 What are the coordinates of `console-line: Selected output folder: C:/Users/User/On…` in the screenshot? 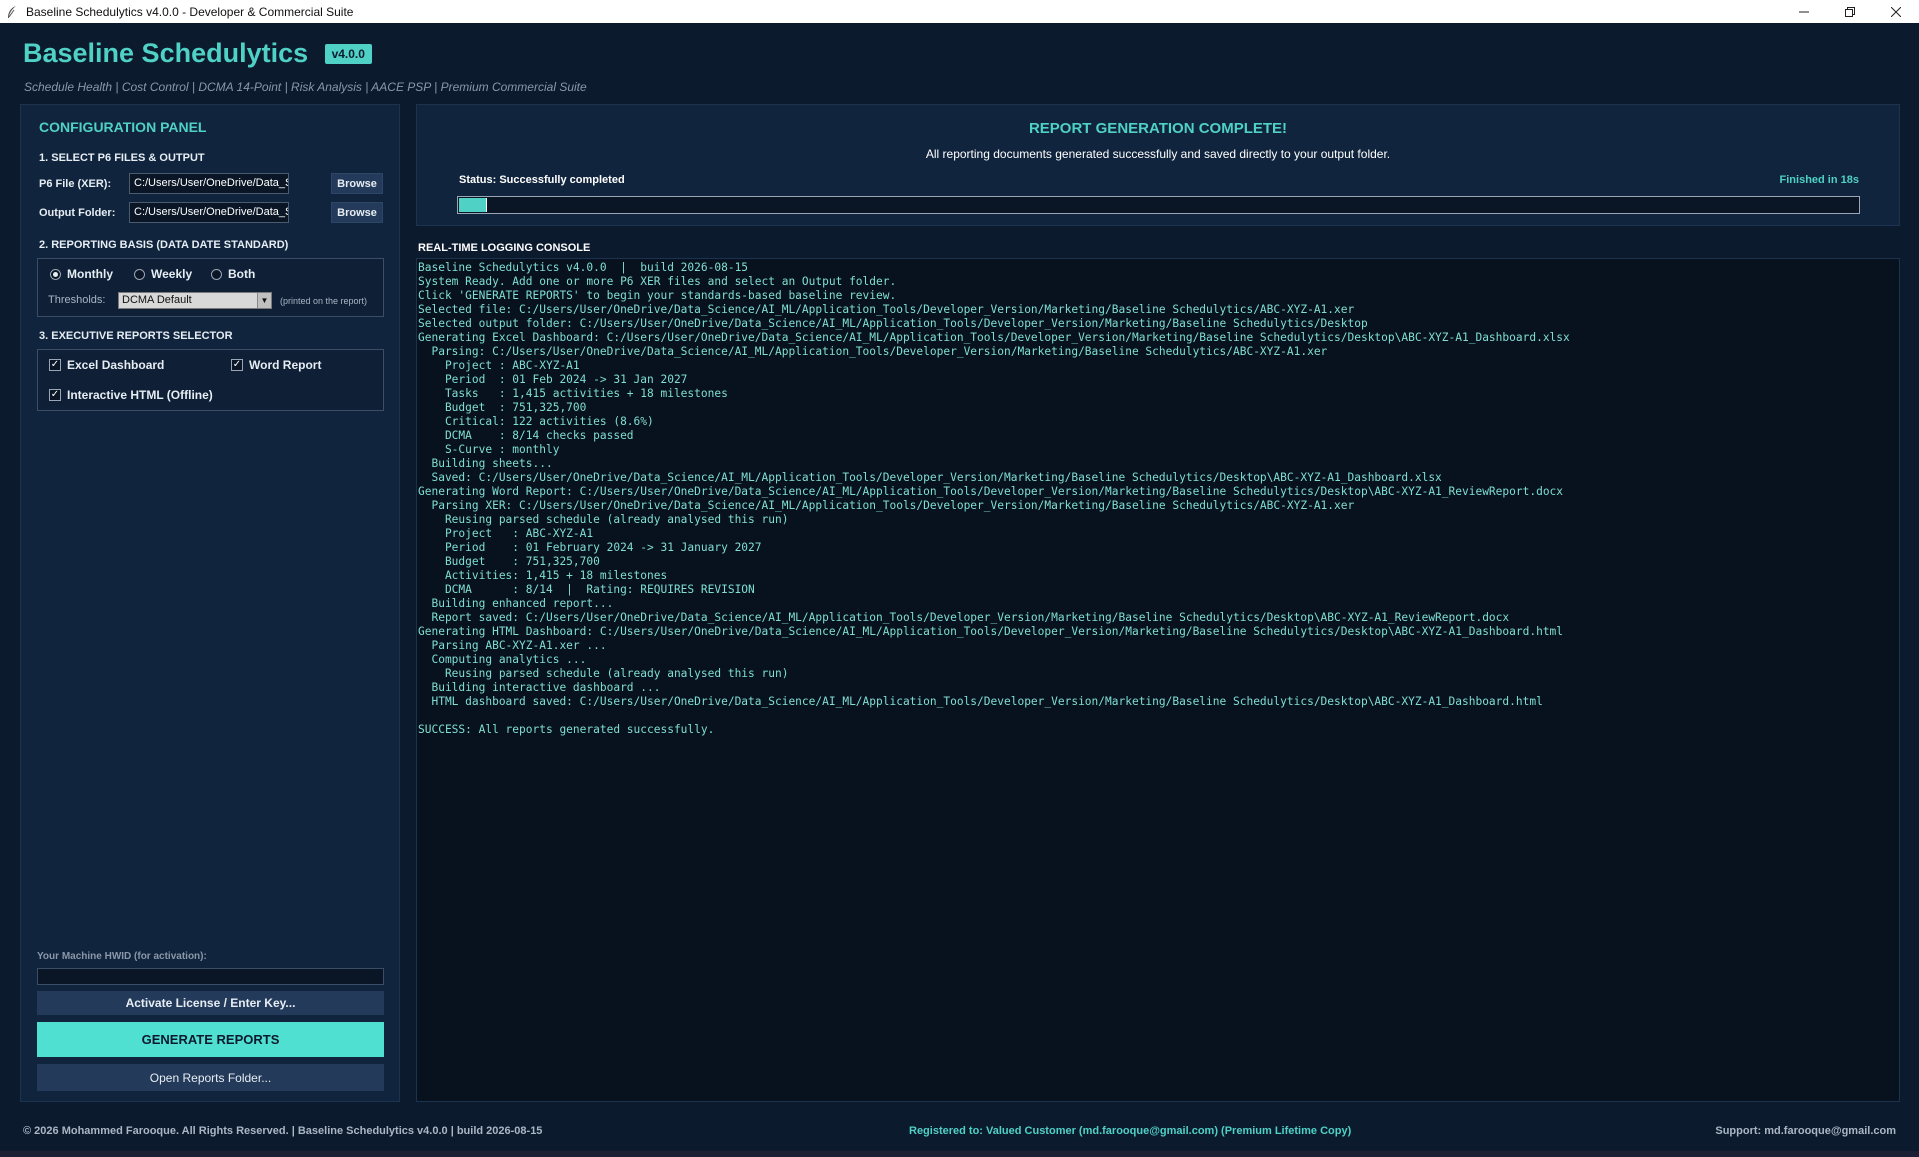 It's located at (893, 323).